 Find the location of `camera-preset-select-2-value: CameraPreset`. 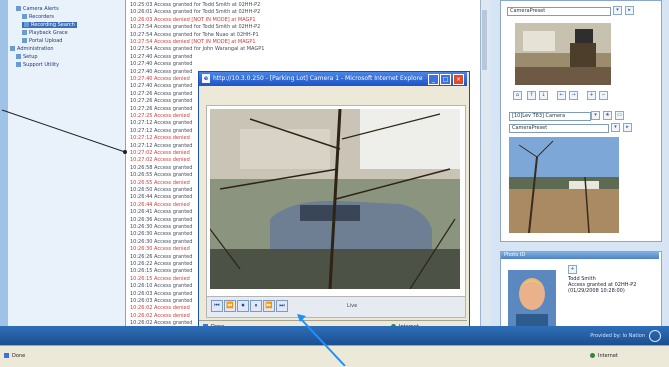

camera-preset-select-2-value: CameraPreset is located at coordinates (530, 128).